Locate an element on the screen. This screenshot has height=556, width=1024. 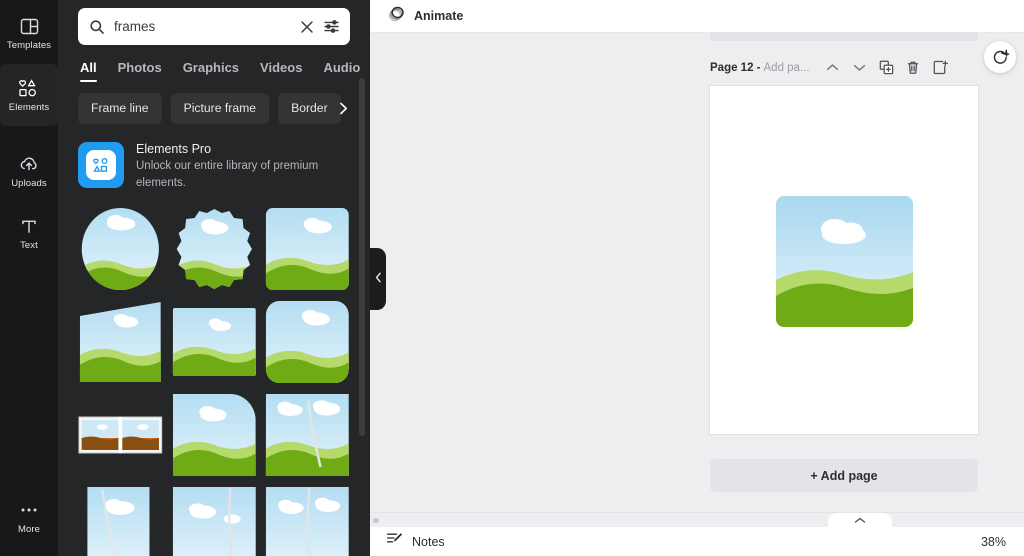
notes-label: Notes is located at coordinates (428, 541).